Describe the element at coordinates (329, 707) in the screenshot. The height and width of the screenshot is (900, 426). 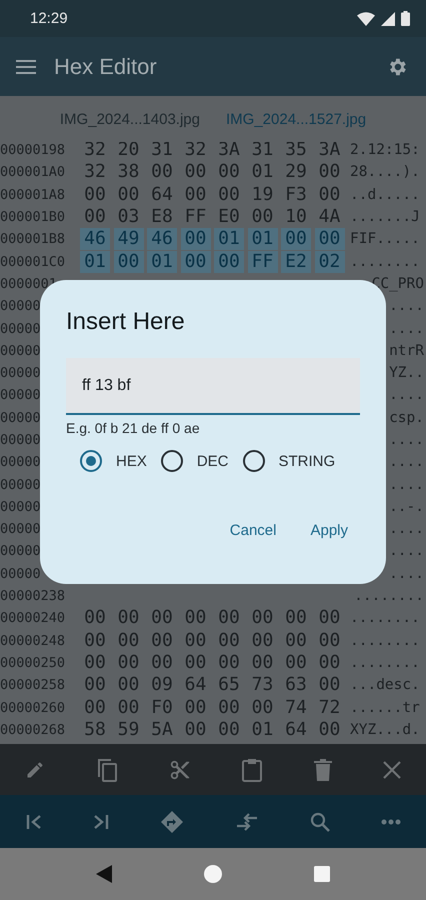
I see `hex-byte: 72` at that location.